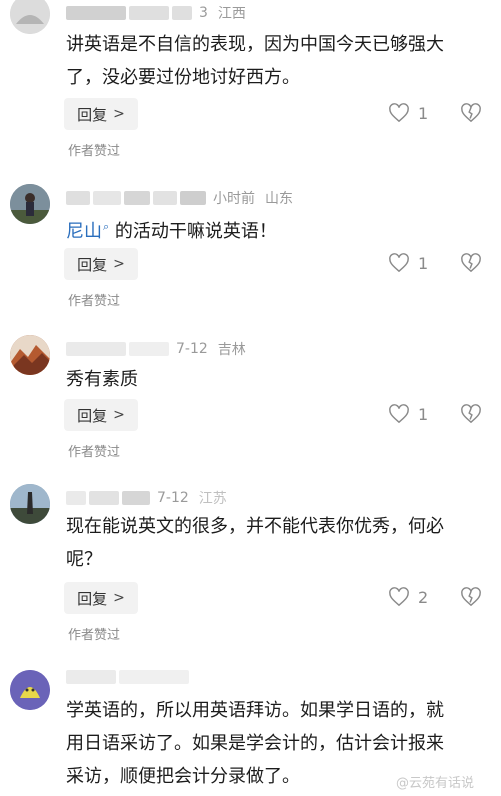 This screenshot has height=796, width=501. What do you see at coordinates (102, 379) in the screenshot?
I see `comment-text: 秀有素质` at bounding box center [102, 379].